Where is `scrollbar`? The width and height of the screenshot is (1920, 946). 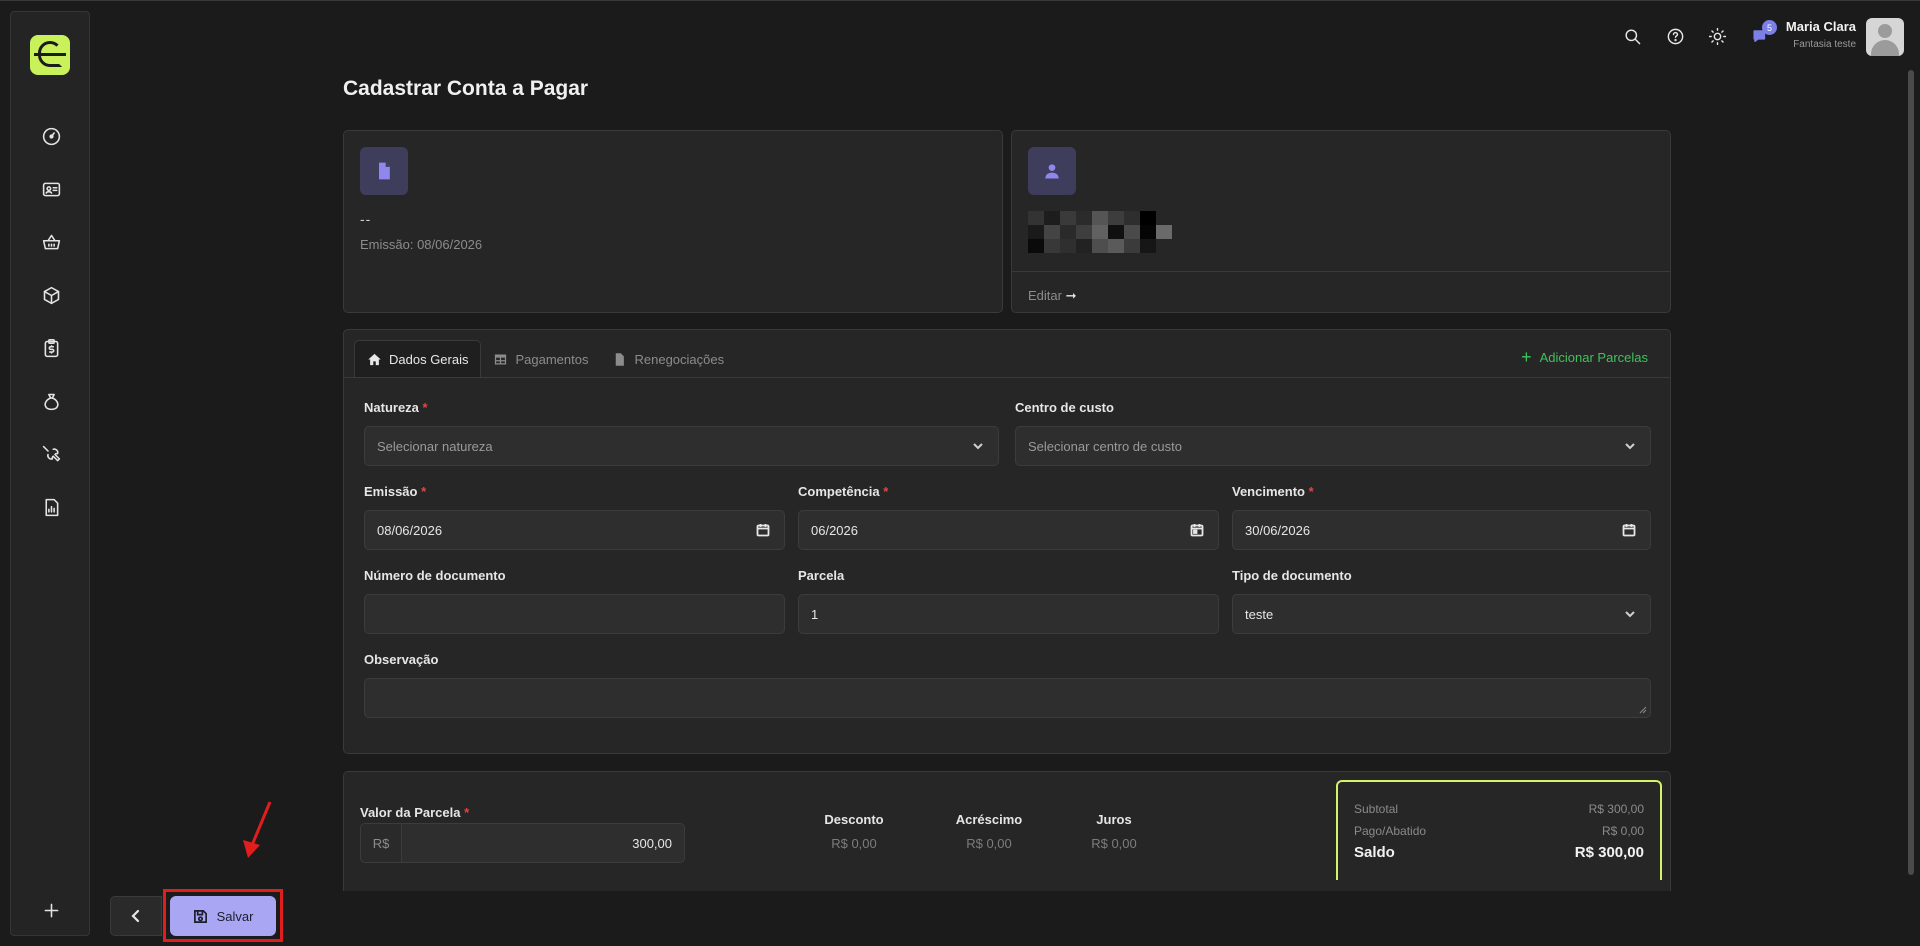 scrollbar is located at coordinates (1911, 472).